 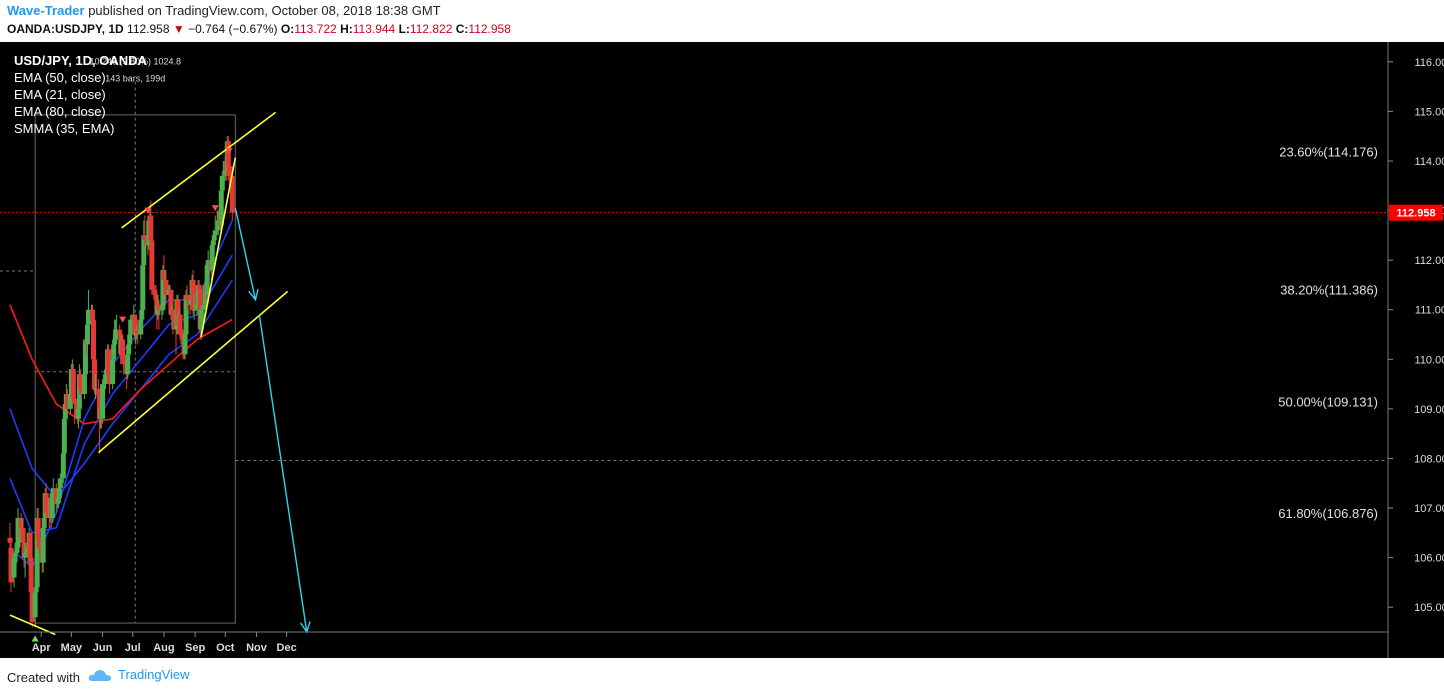 What do you see at coordinates (80, 60) in the screenshot?
I see `legend-item: USD/JPY, 1D, OANDA` at bounding box center [80, 60].